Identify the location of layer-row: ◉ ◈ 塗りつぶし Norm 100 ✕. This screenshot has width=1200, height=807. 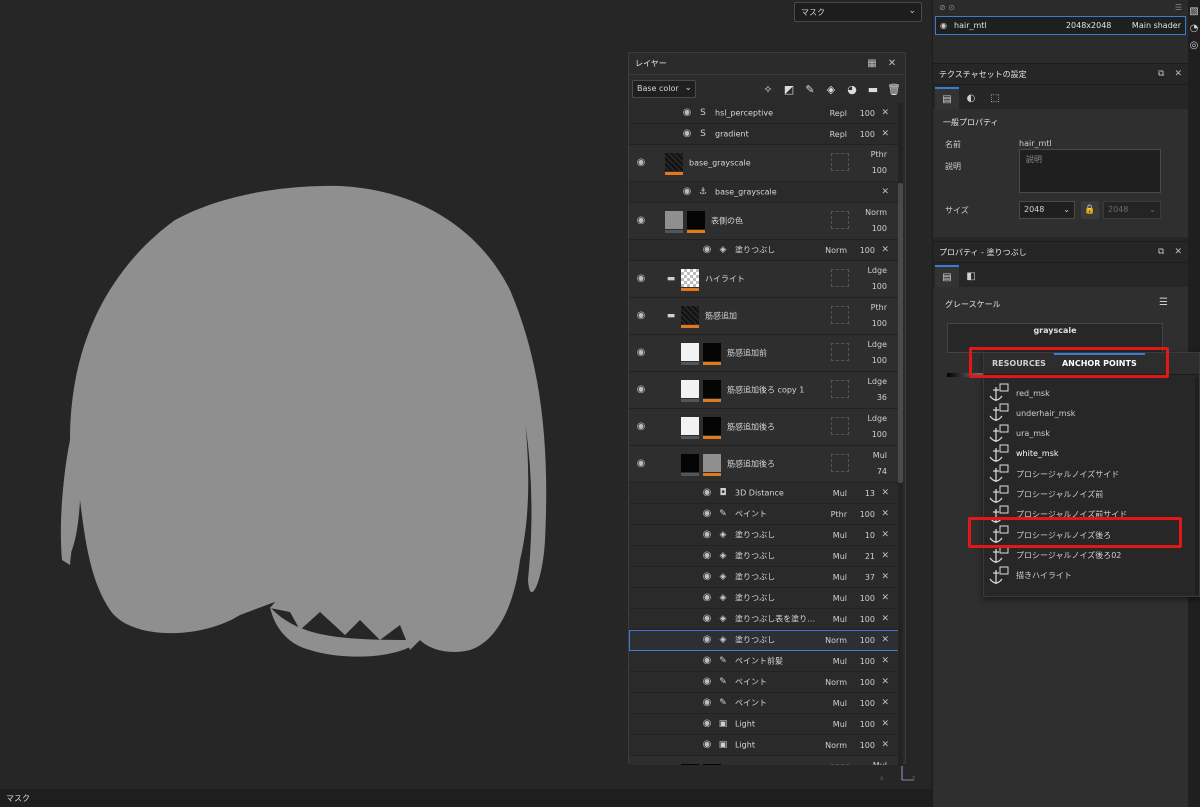
(764, 250).